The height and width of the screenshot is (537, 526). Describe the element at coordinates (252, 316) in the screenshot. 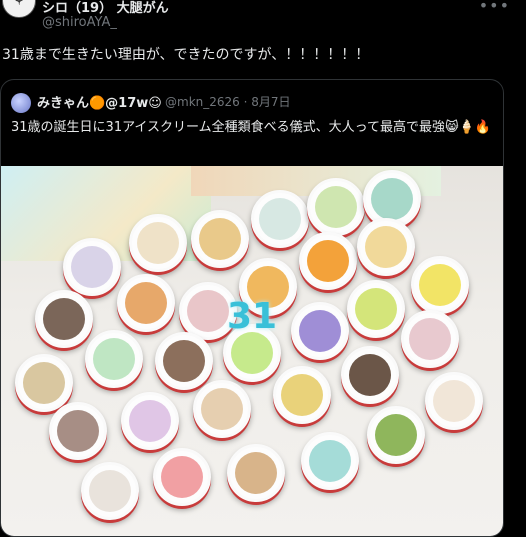

I see `candle-number: 31` at that location.